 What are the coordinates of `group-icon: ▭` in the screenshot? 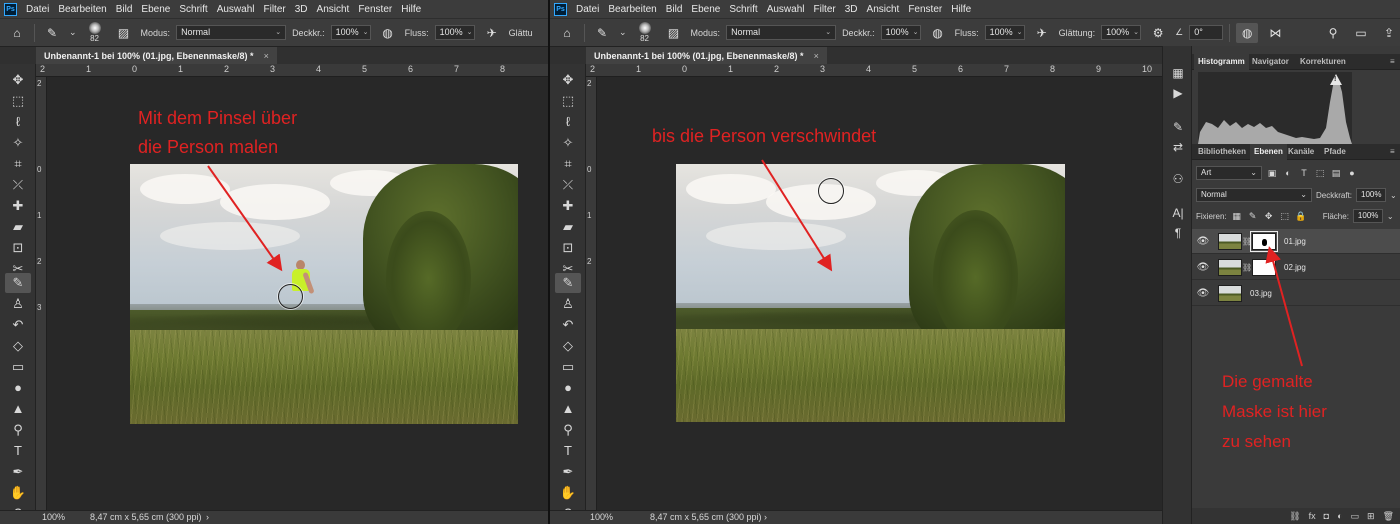 It's located at (1355, 516).